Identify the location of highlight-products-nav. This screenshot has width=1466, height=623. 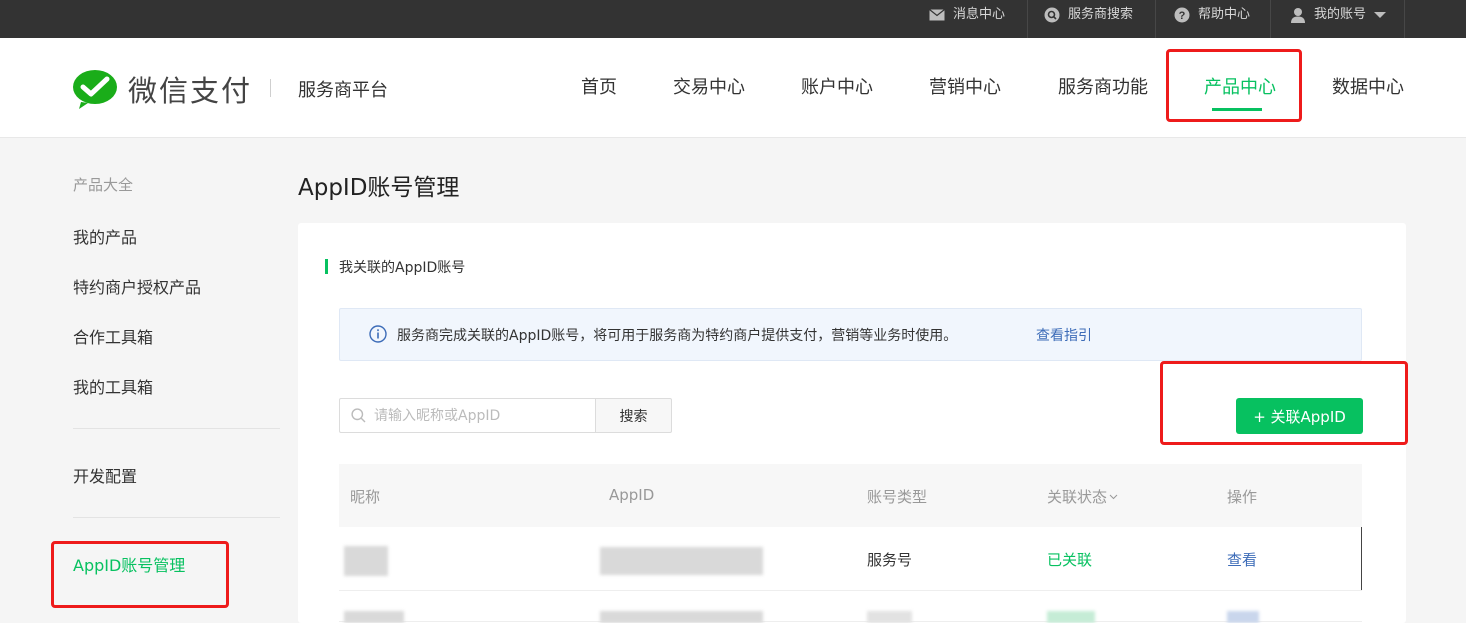
(1234, 85).